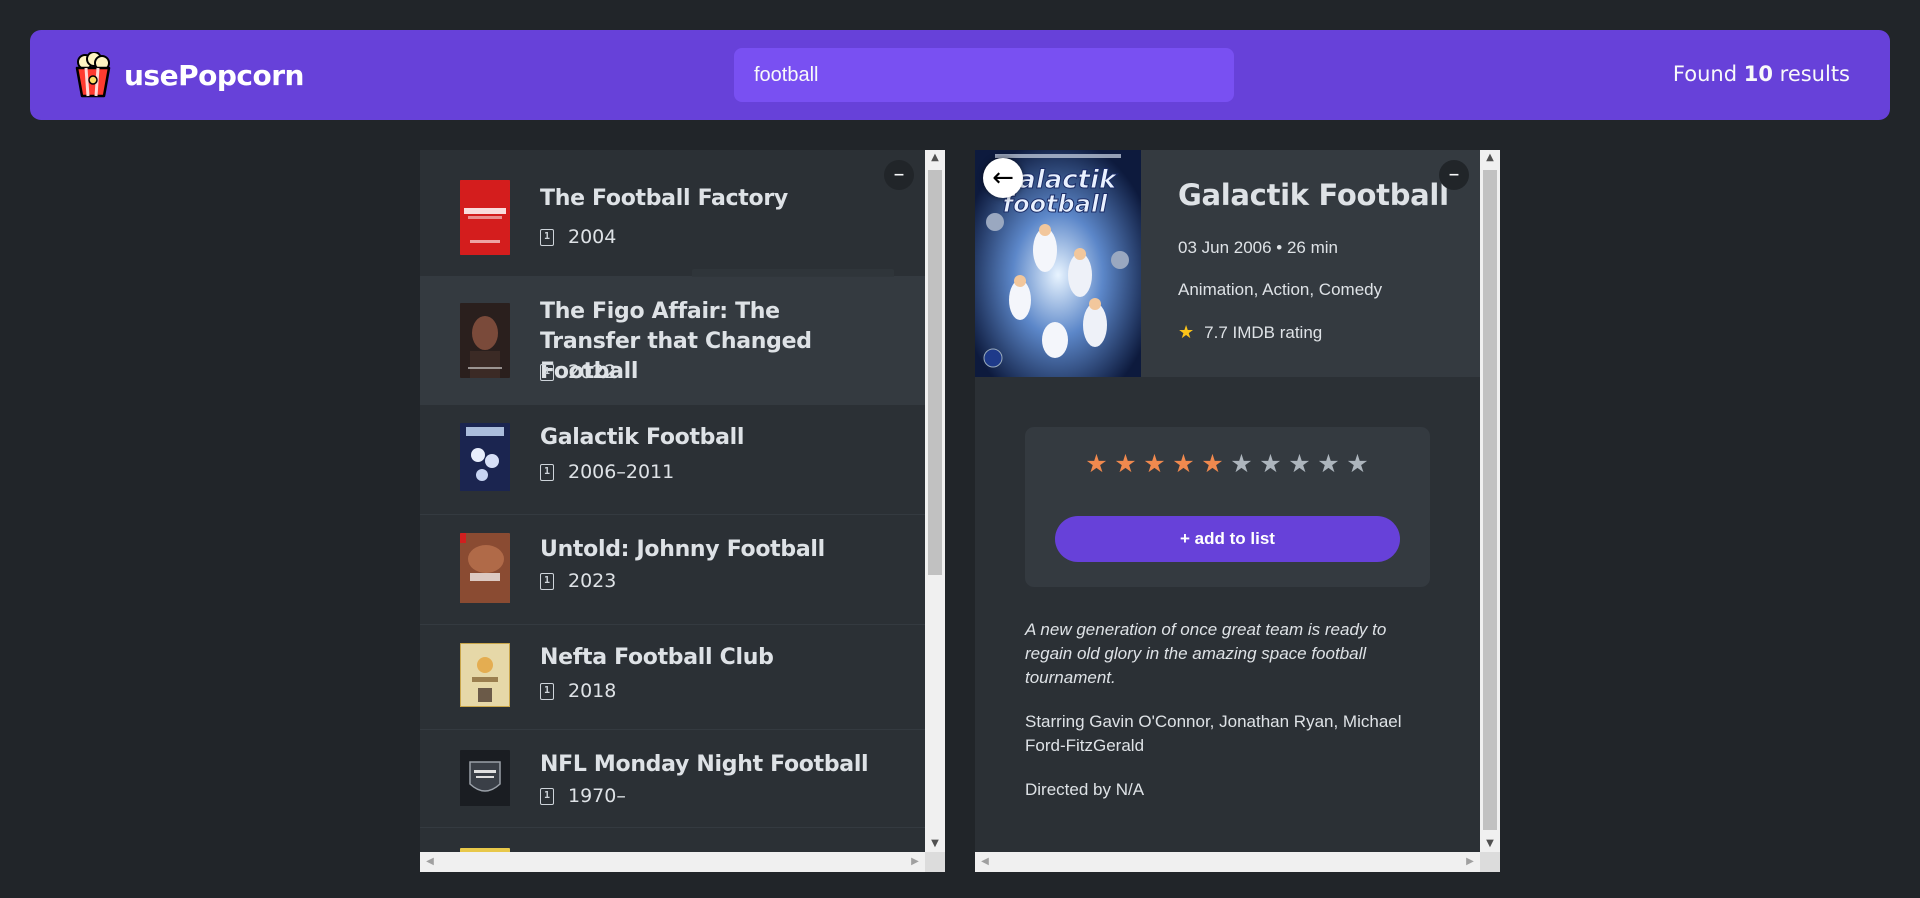 The height and width of the screenshot is (898, 1920). What do you see at coordinates (682, 549) in the screenshot?
I see `movie-title: Untold: Johnny Football` at bounding box center [682, 549].